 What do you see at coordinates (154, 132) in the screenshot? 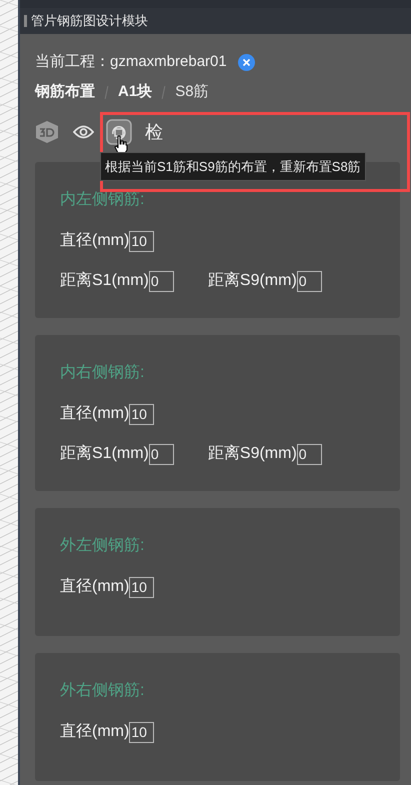
I see `check-button: 检` at bounding box center [154, 132].